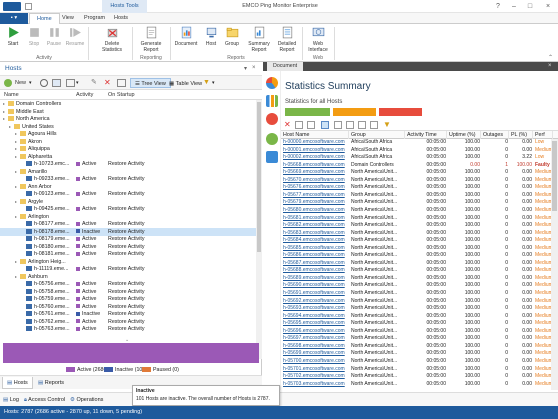 The image size is (558, 419). Describe the element at coordinates (77, 83) in the screenshot. I see `dropdown-icon: ▾` at that location.